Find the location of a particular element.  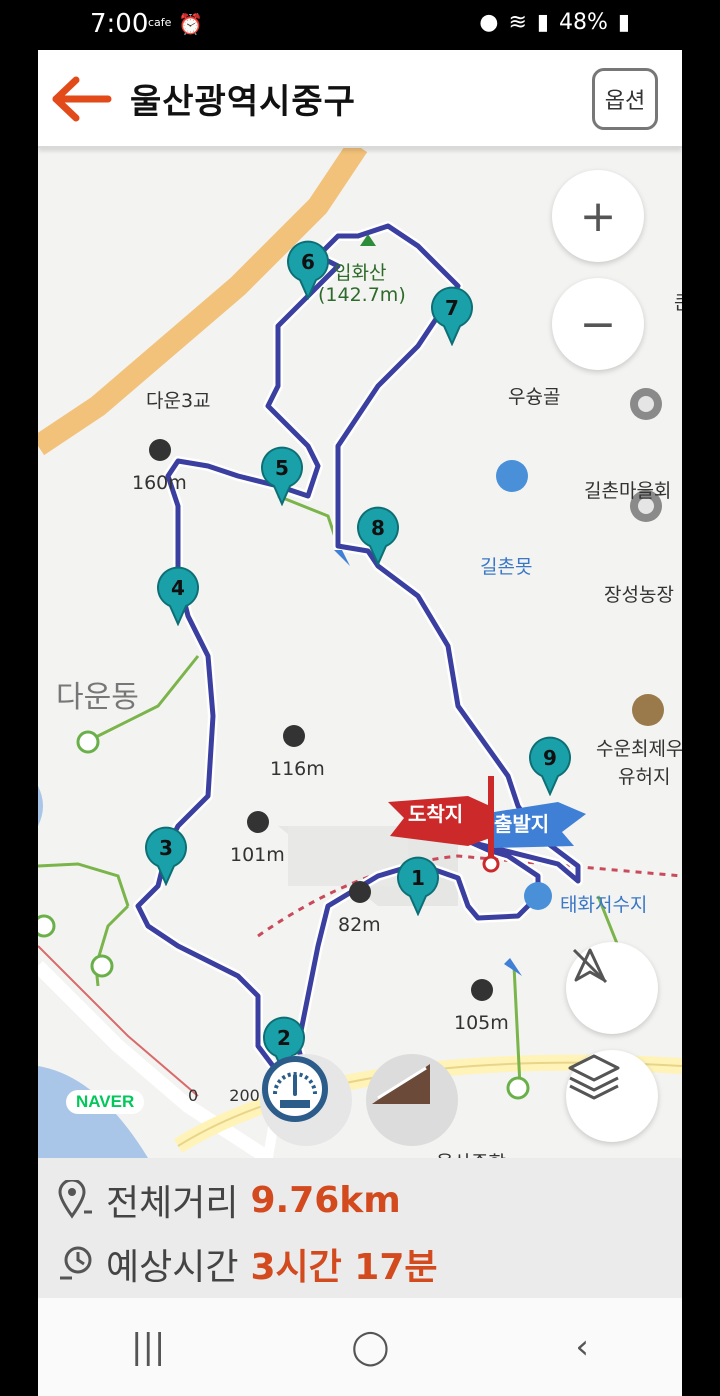

notification-label: cafe is located at coordinates (160, 22).